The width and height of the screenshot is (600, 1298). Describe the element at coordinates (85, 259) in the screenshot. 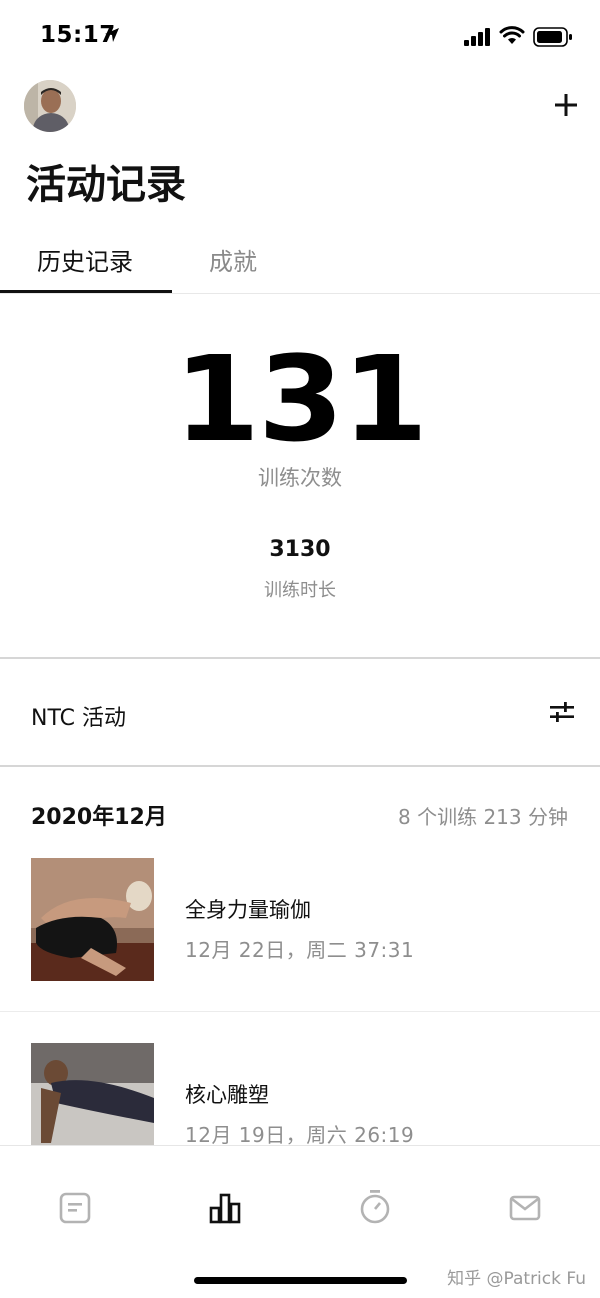

I see `tab-history: 历史记录` at that location.